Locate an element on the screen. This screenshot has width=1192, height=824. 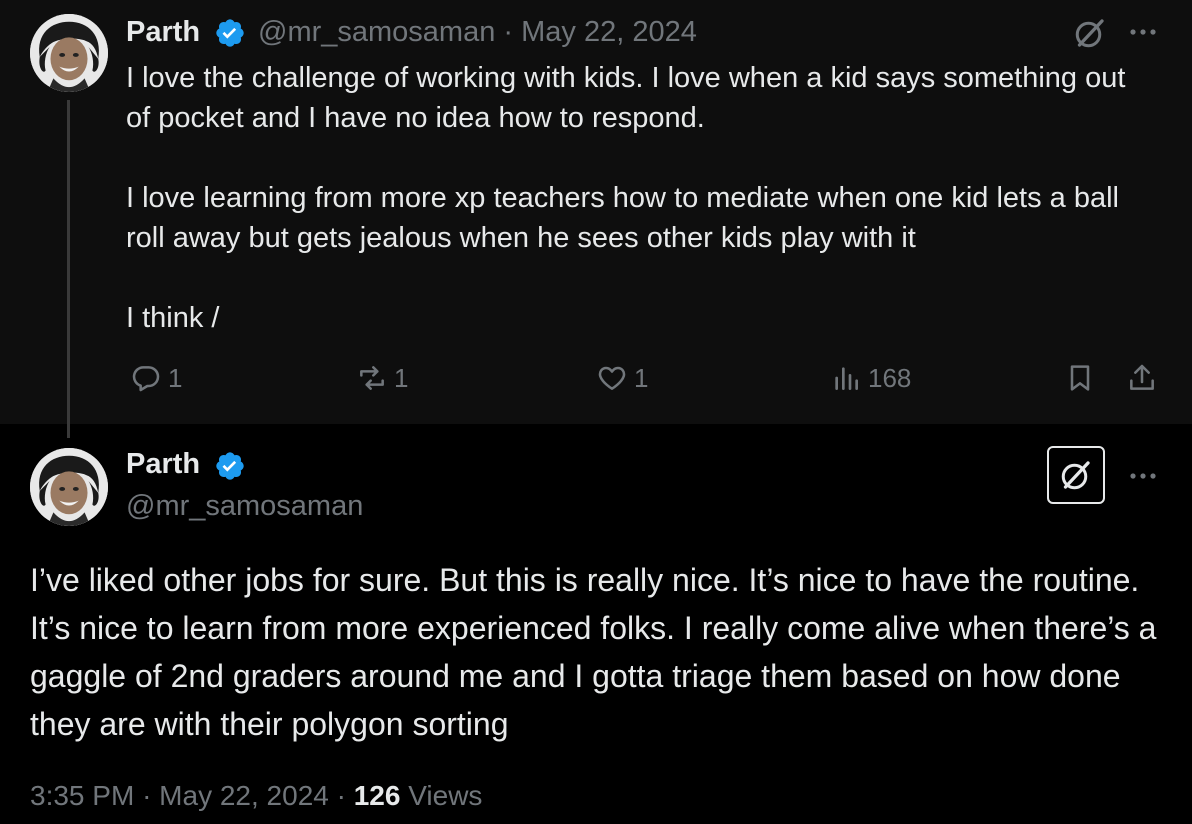
share-icon is located at coordinates (1142, 377).